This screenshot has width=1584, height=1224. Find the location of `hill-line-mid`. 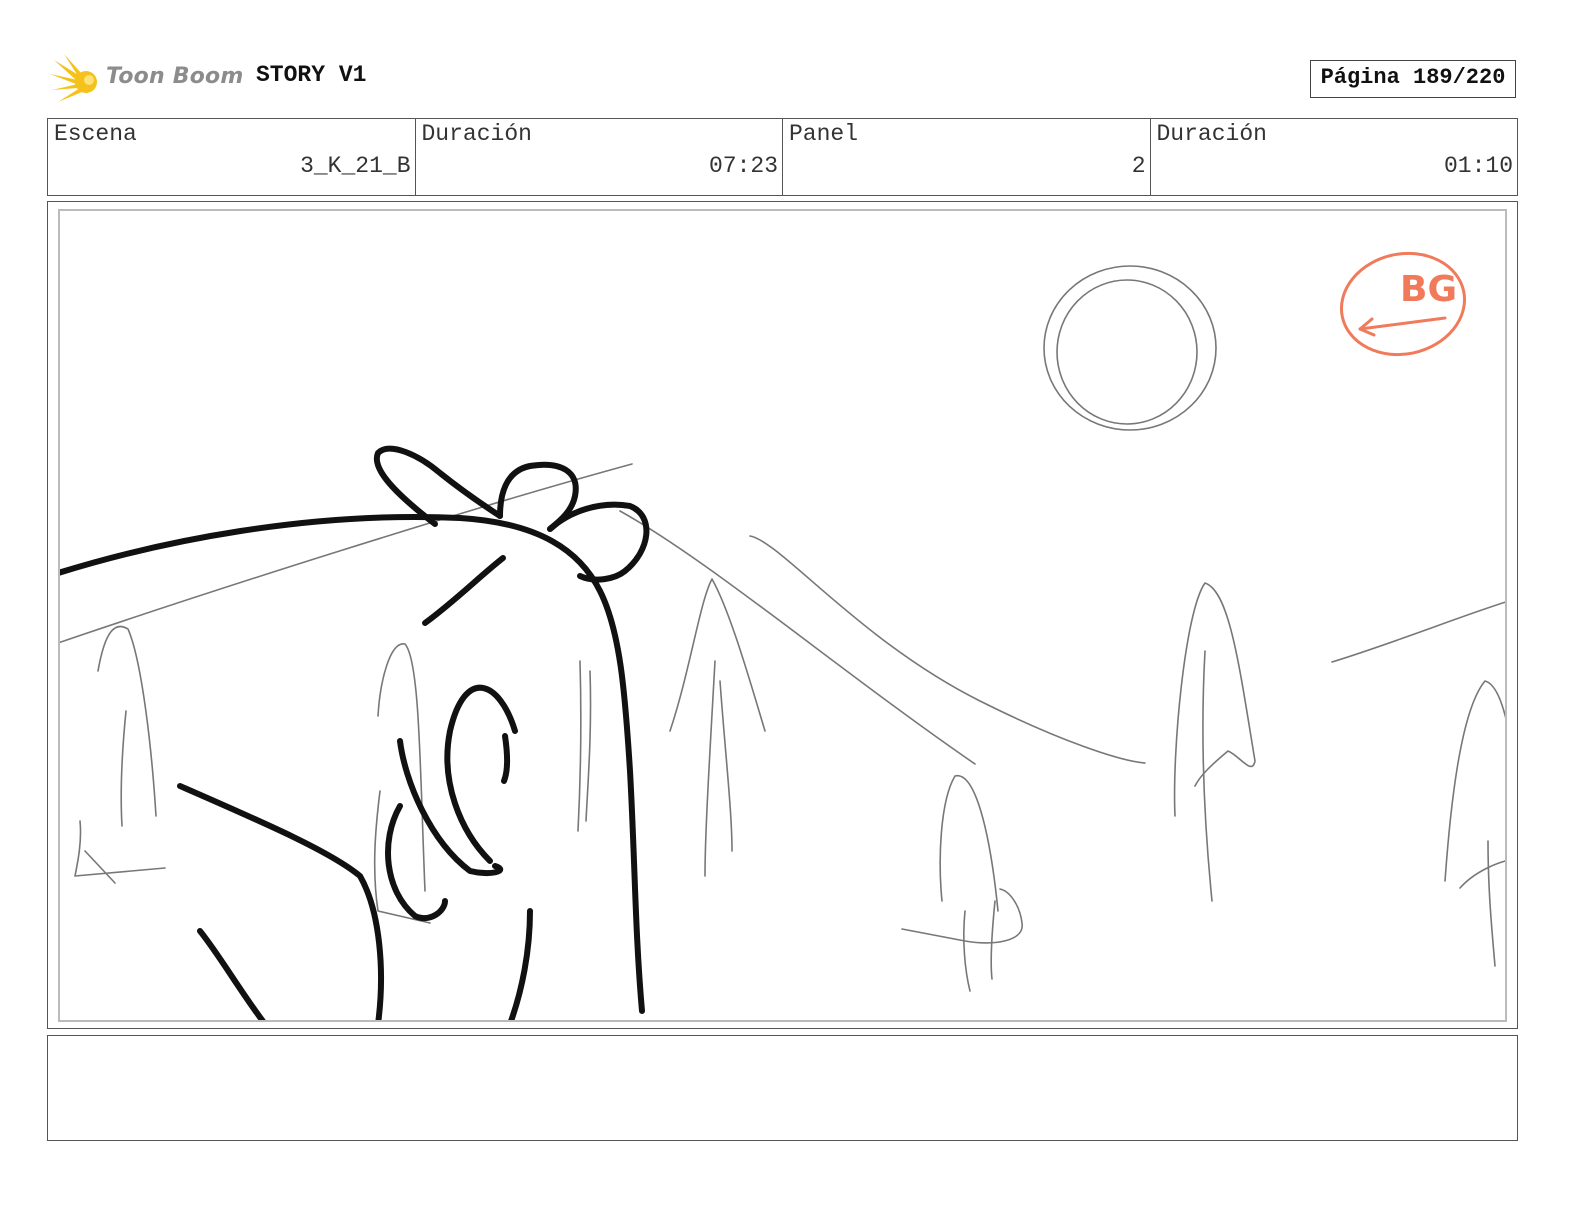

hill-line-mid is located at coordinates (797, 637).